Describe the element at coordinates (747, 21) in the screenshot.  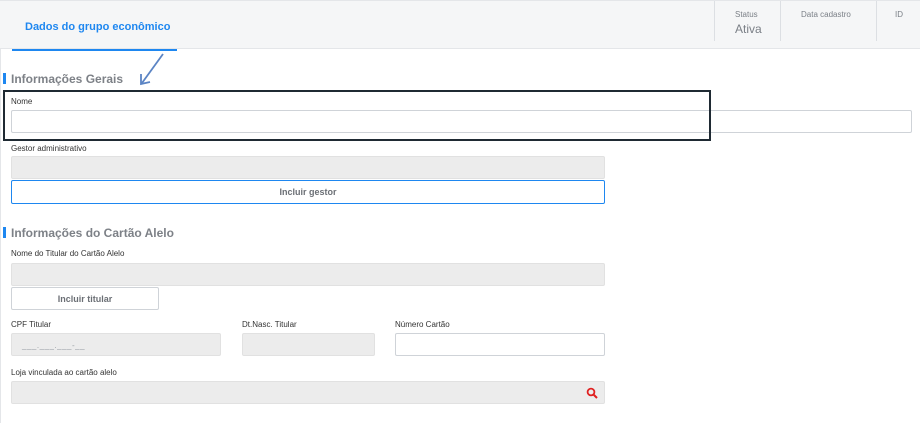
I see `status-meta: Status Ativa` at that location.